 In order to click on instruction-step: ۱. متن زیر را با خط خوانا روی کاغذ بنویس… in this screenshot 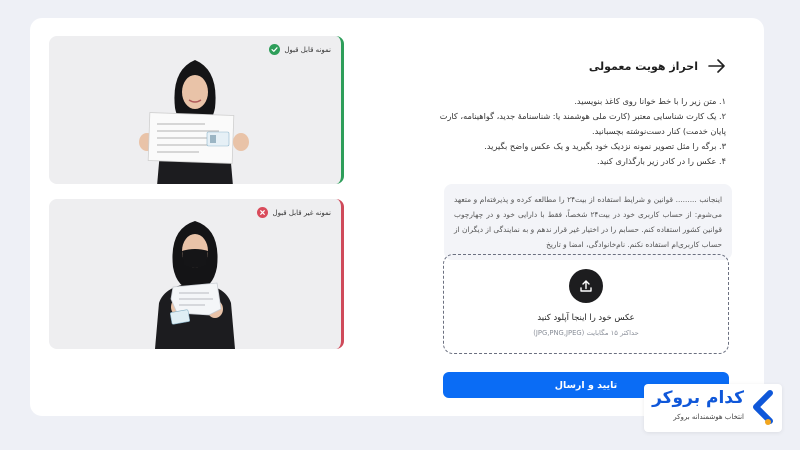, I will do `click(650, 101)`.